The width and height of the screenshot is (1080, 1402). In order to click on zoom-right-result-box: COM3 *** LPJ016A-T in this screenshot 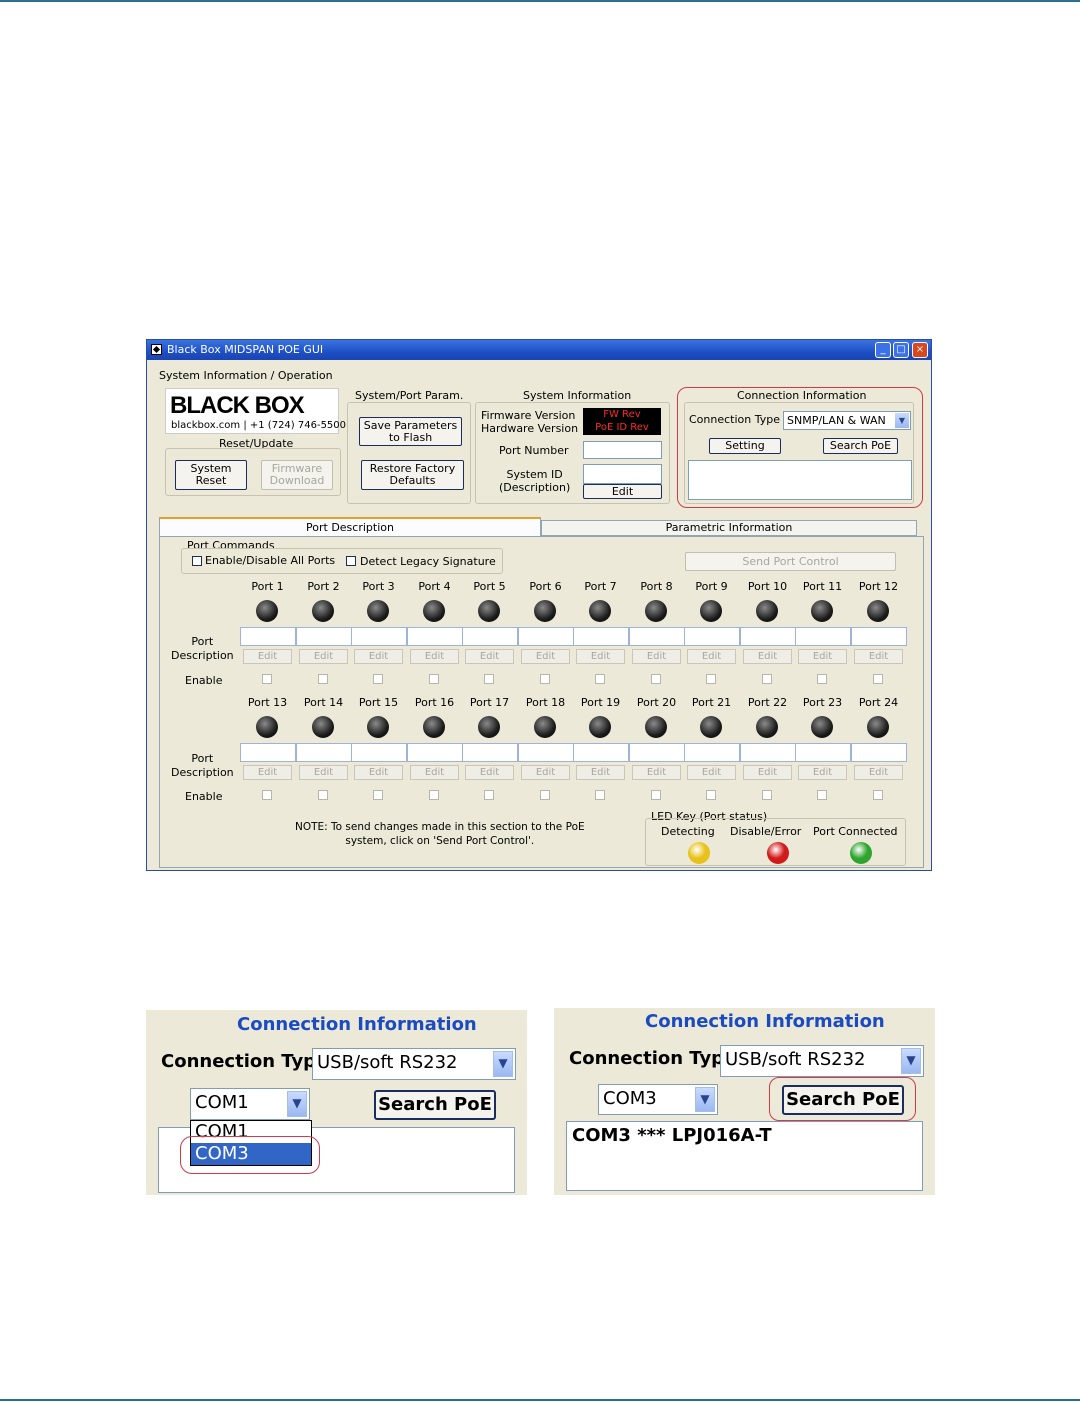, I will do `click(744, 1156)`.